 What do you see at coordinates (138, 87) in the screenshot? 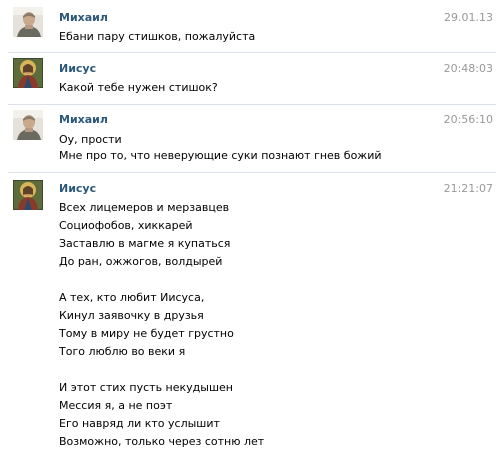
I see `message-line: Какой тебе нужен стишок?` at bounding box center [138, 87].